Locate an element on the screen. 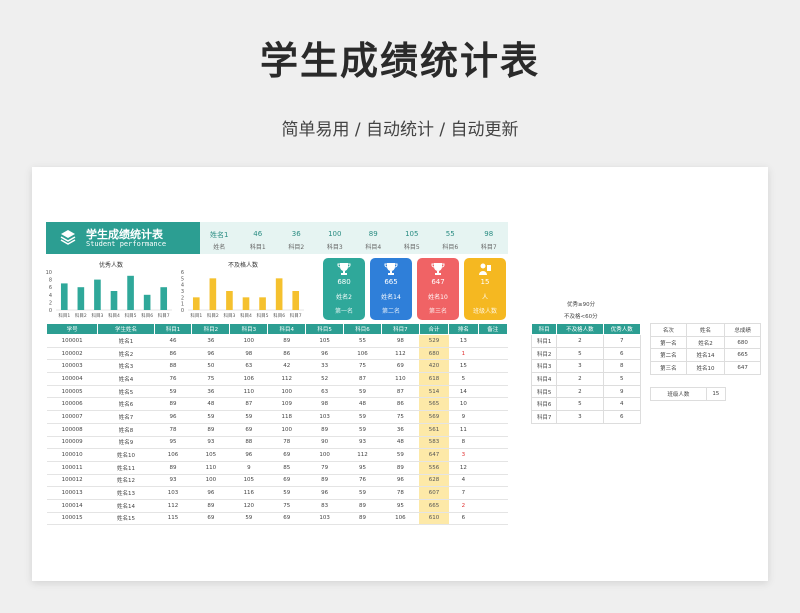 This screenshot has width=800, height=613. top-cell-label: 科目5 is located at coordinates (411, 247).